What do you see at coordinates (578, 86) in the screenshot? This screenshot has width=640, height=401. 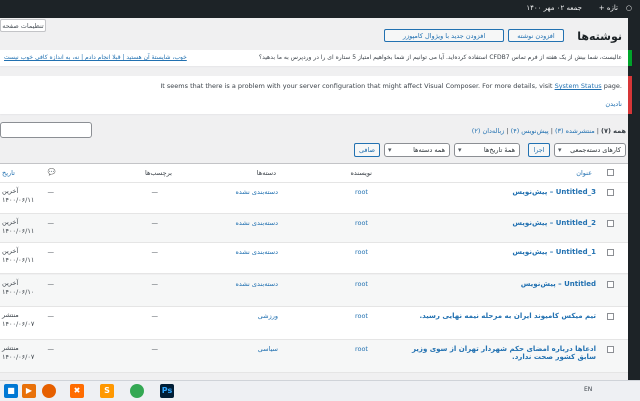 I see `vc-system-status-link: System Status` at bounding box center [578, 86].